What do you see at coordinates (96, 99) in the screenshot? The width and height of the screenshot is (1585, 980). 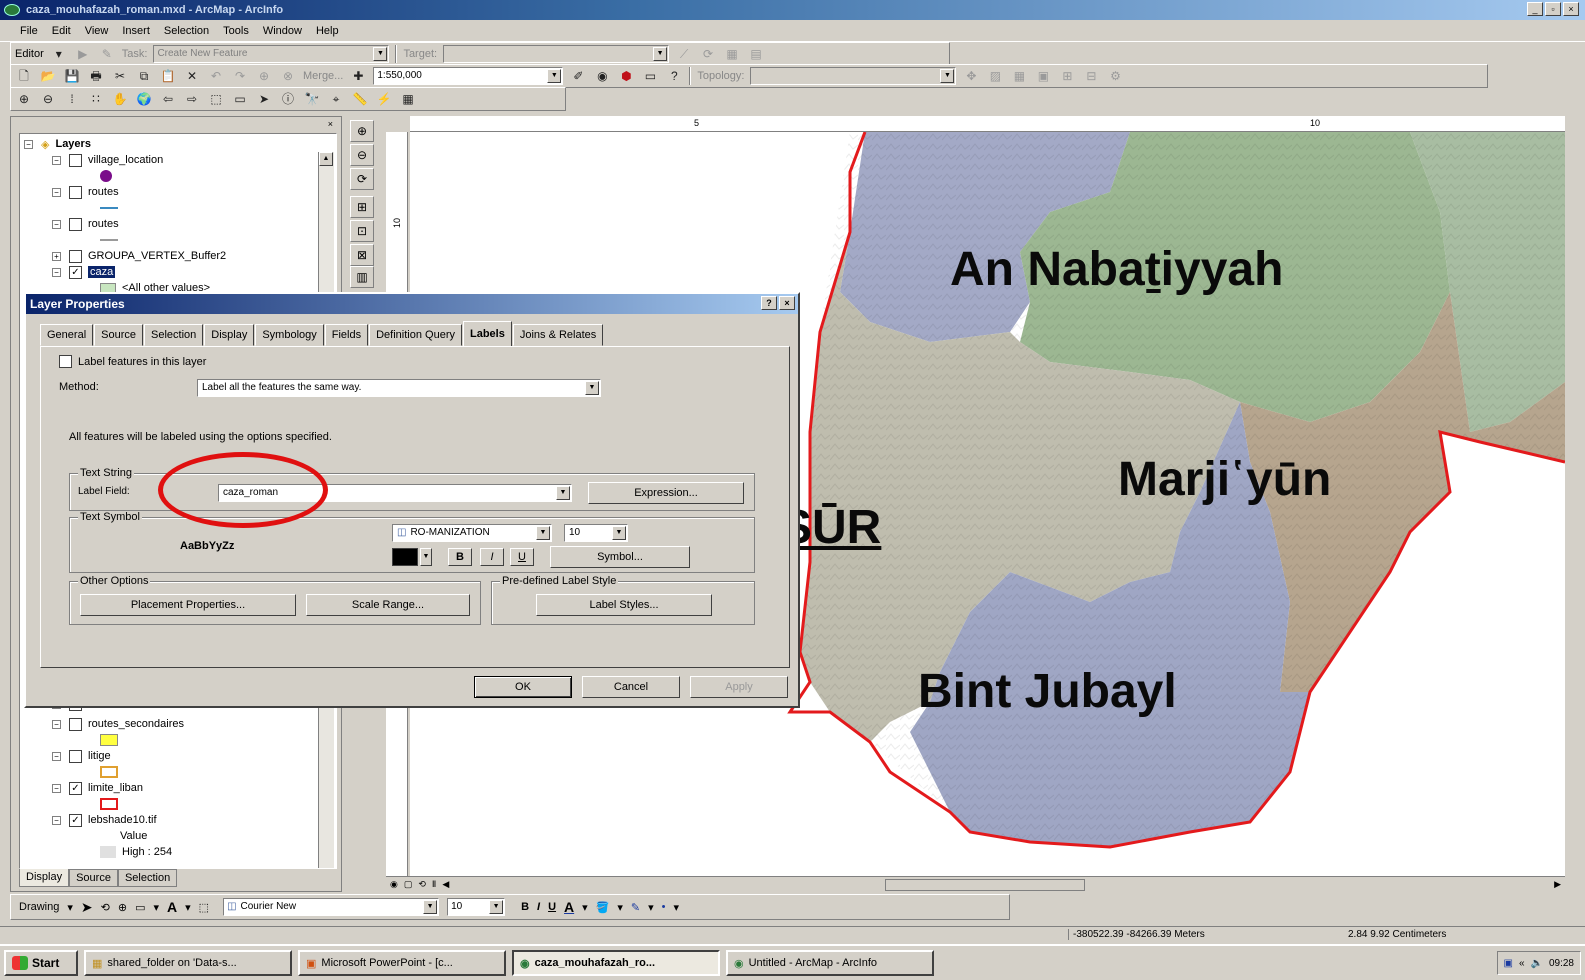 I see `fixed-zoom-out-icon: ∷` at bounding box center [96, 99].